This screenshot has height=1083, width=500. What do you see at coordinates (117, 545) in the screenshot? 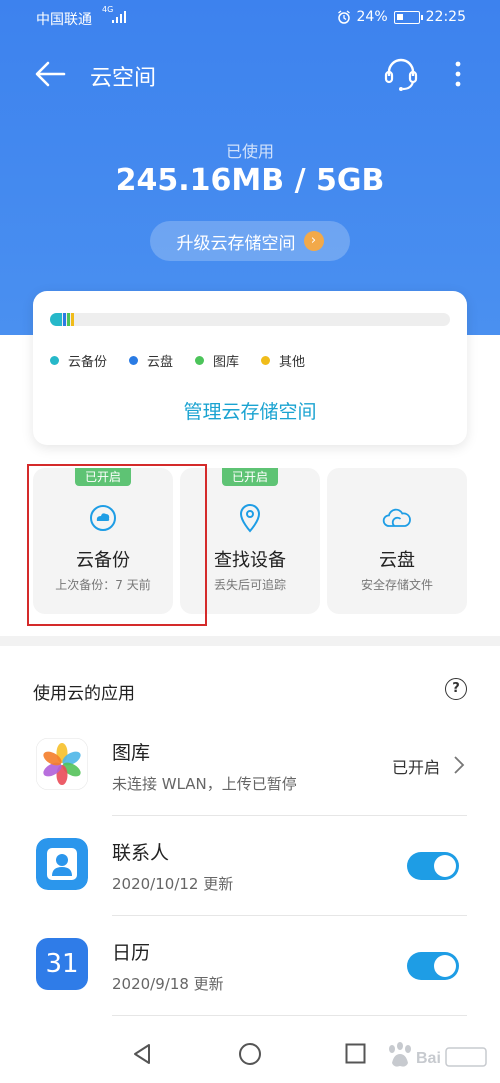
I see `highlight-annotation` at bounding box center [117, 545].